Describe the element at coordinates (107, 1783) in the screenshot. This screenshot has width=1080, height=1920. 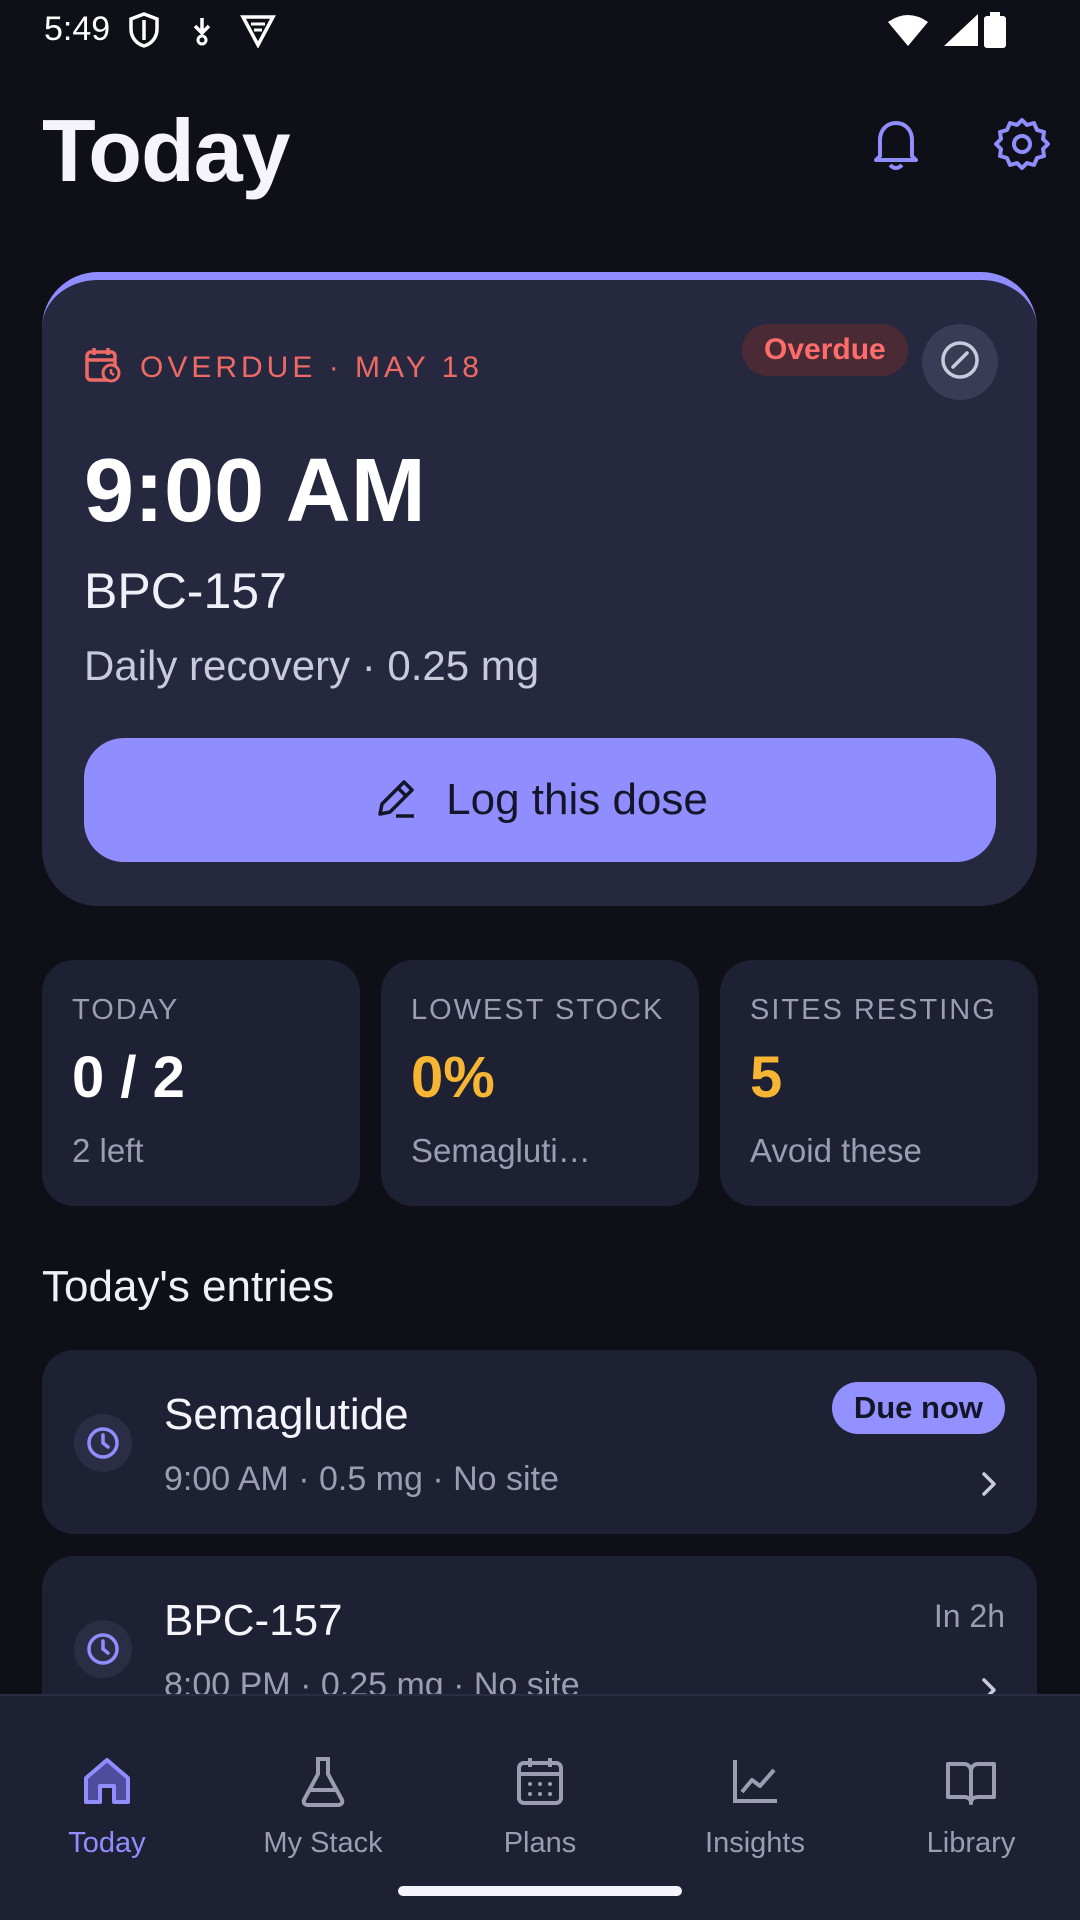
I see `home-icon` at that location.